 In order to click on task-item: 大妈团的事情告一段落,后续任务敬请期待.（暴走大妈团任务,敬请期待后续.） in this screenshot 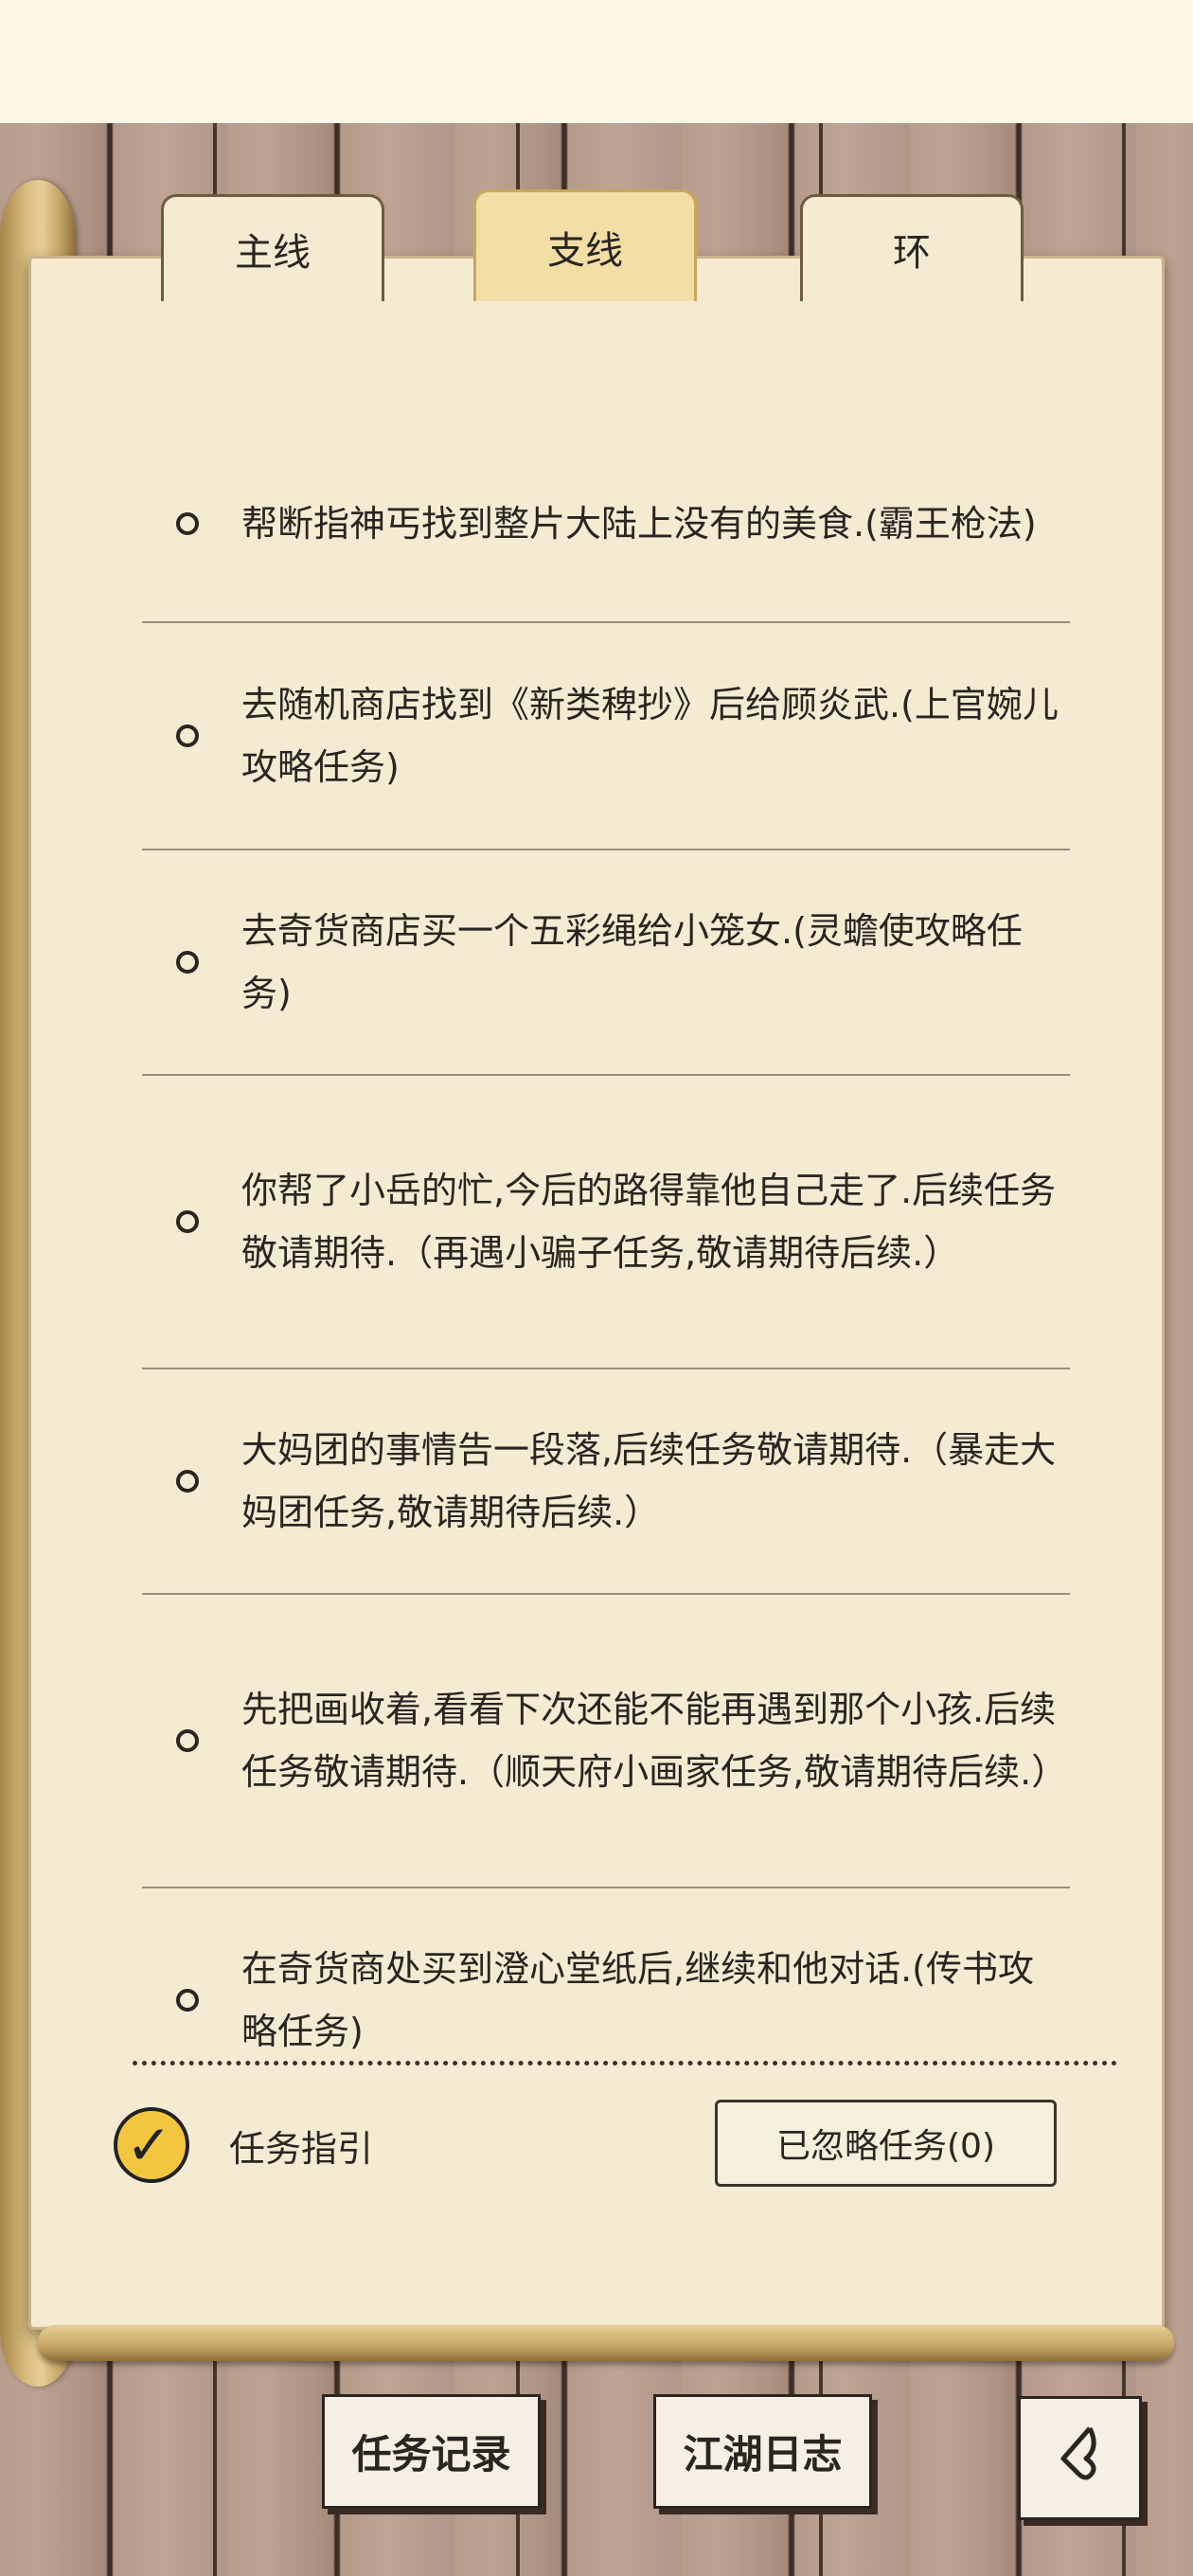, I will do `click(606, 1482)`.